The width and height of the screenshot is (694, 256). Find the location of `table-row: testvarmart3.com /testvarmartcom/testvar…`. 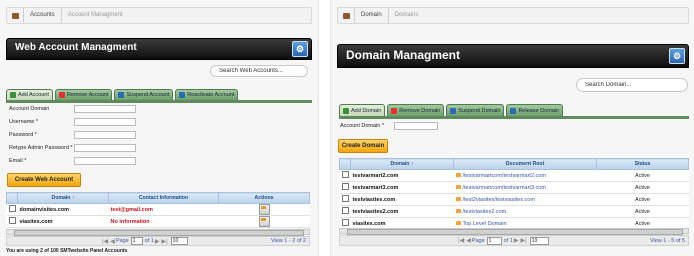

table-row: testvarmart3.com /testvarmartcom/testvar… is located at coordinates (514, 187).